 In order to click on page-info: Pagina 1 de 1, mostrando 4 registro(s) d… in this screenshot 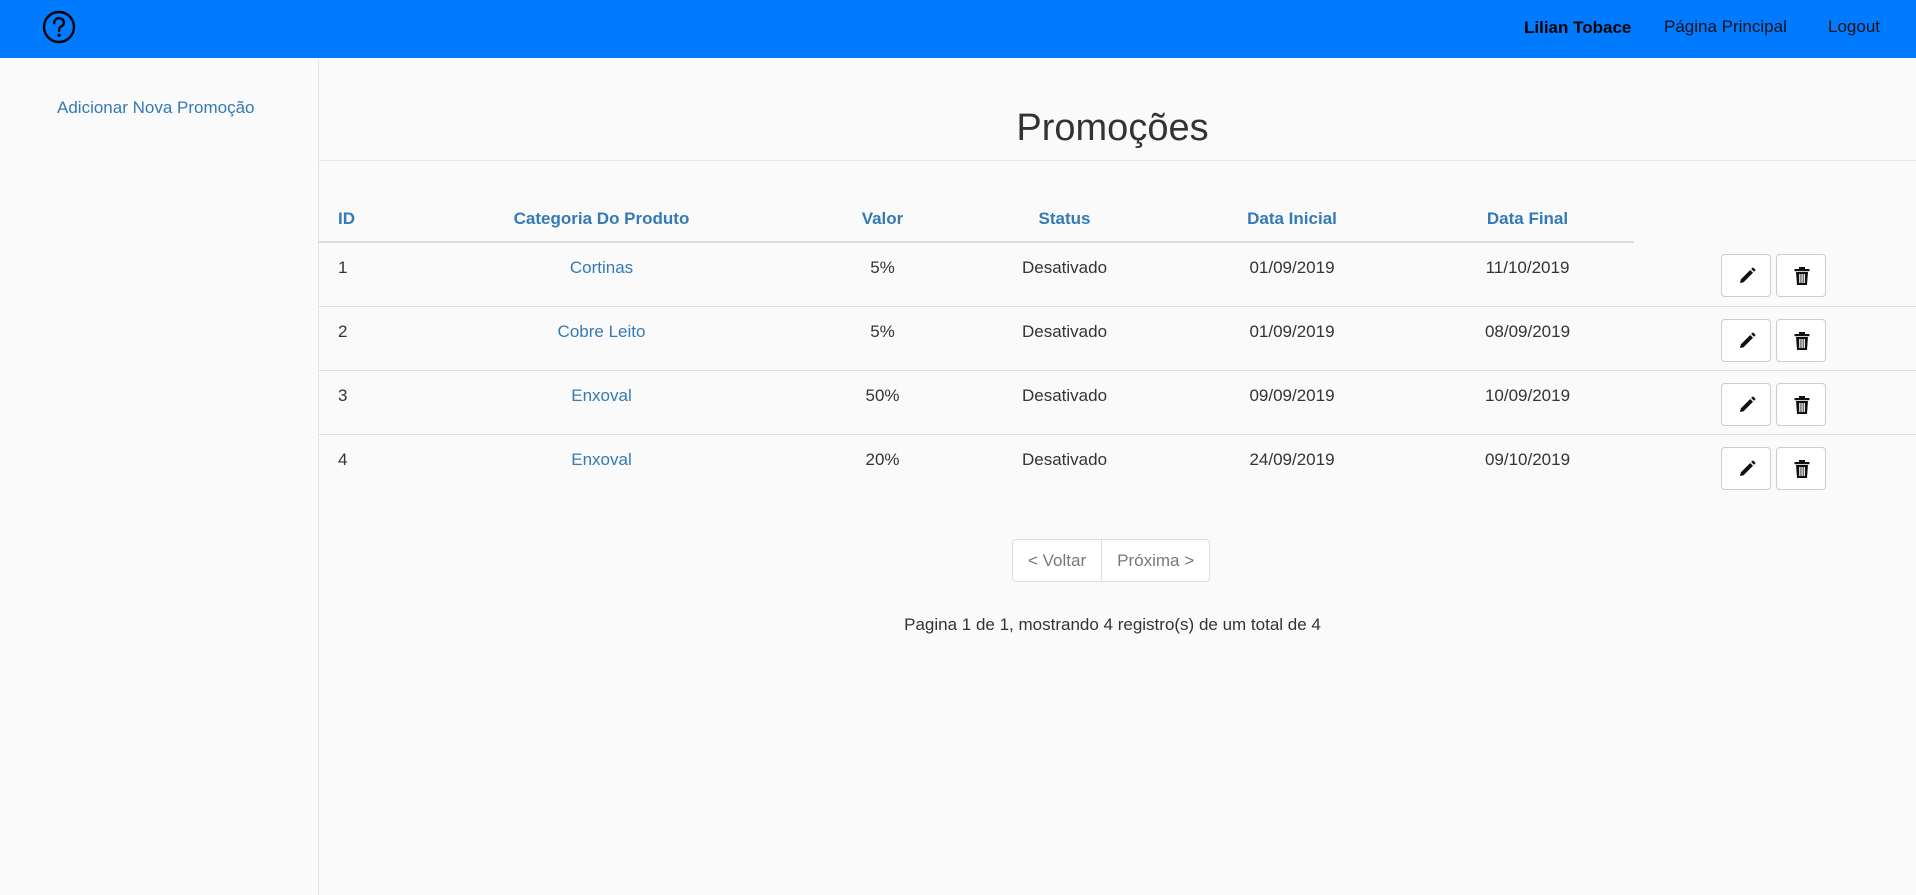, I will do `click(1112, 624)`.